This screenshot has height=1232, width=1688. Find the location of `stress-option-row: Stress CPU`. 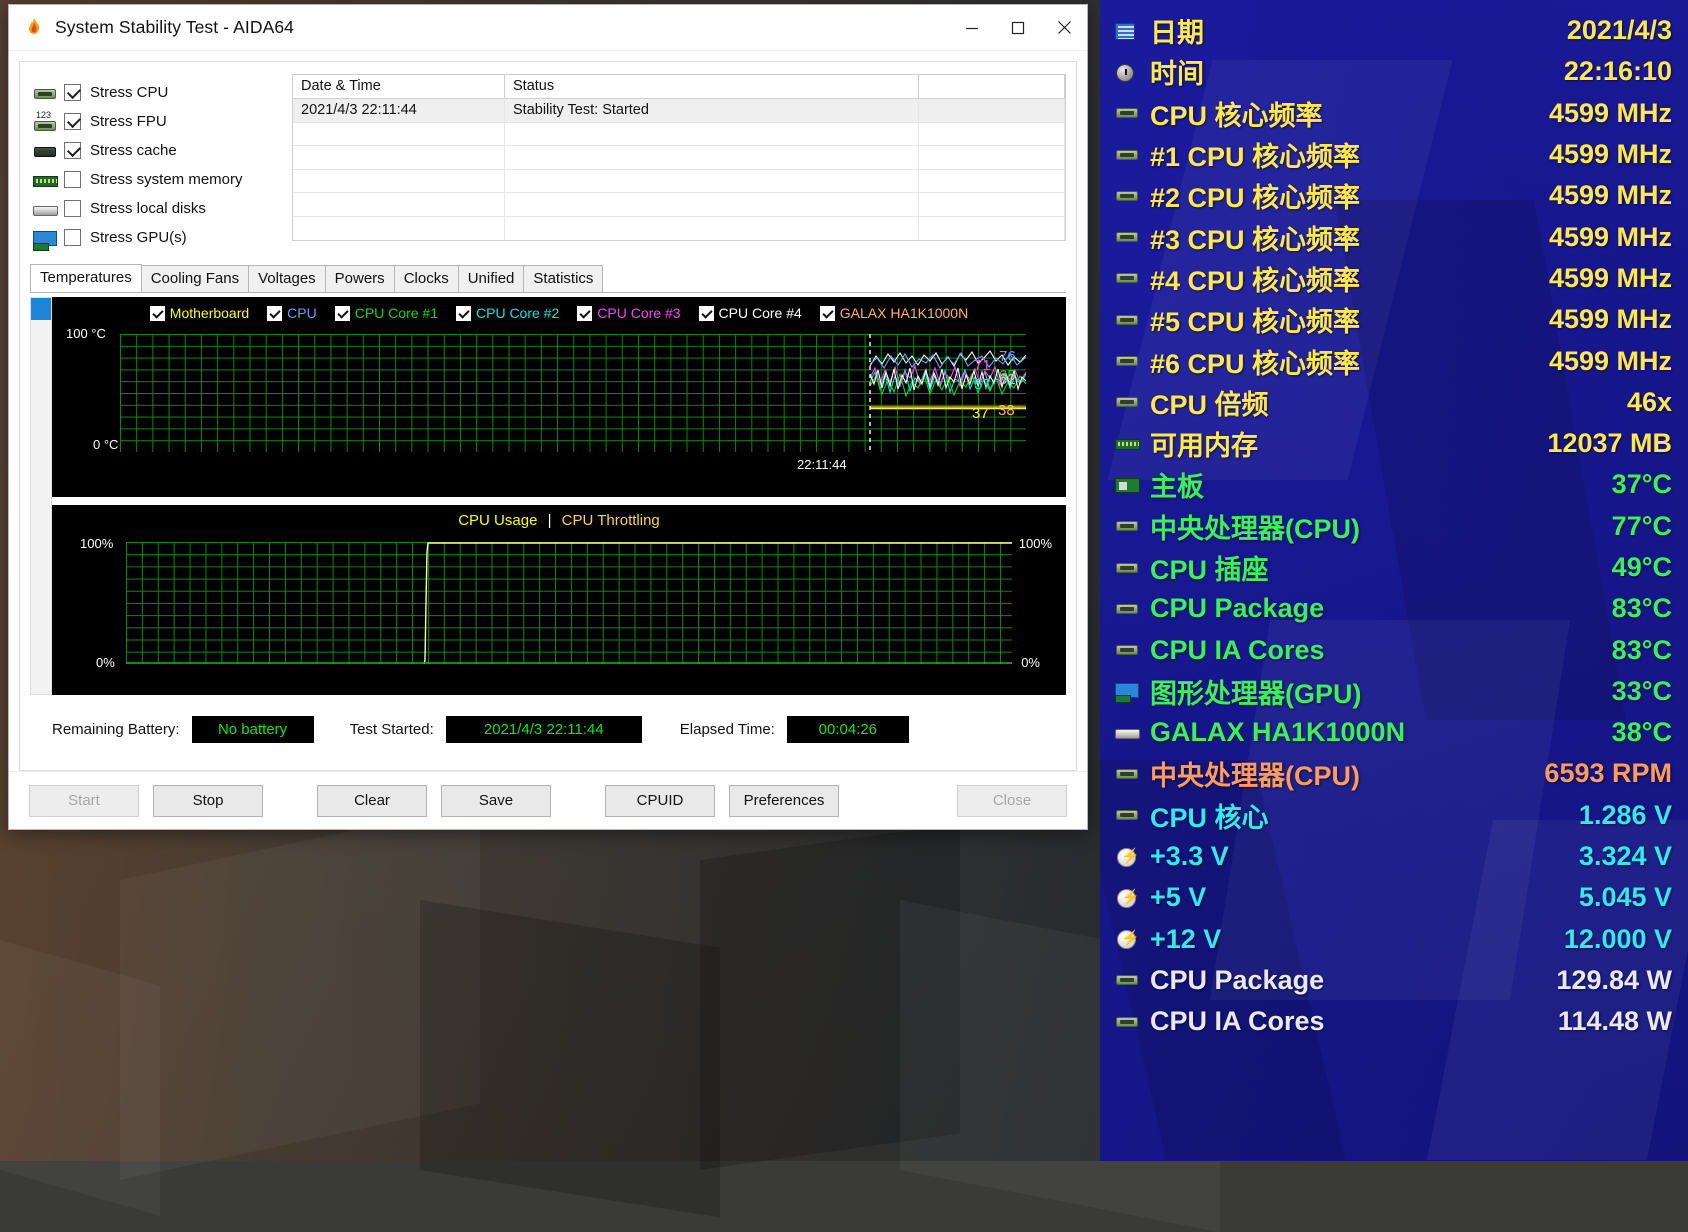

stress-option-row: Stress CPU is located at coordinates (156, 92).